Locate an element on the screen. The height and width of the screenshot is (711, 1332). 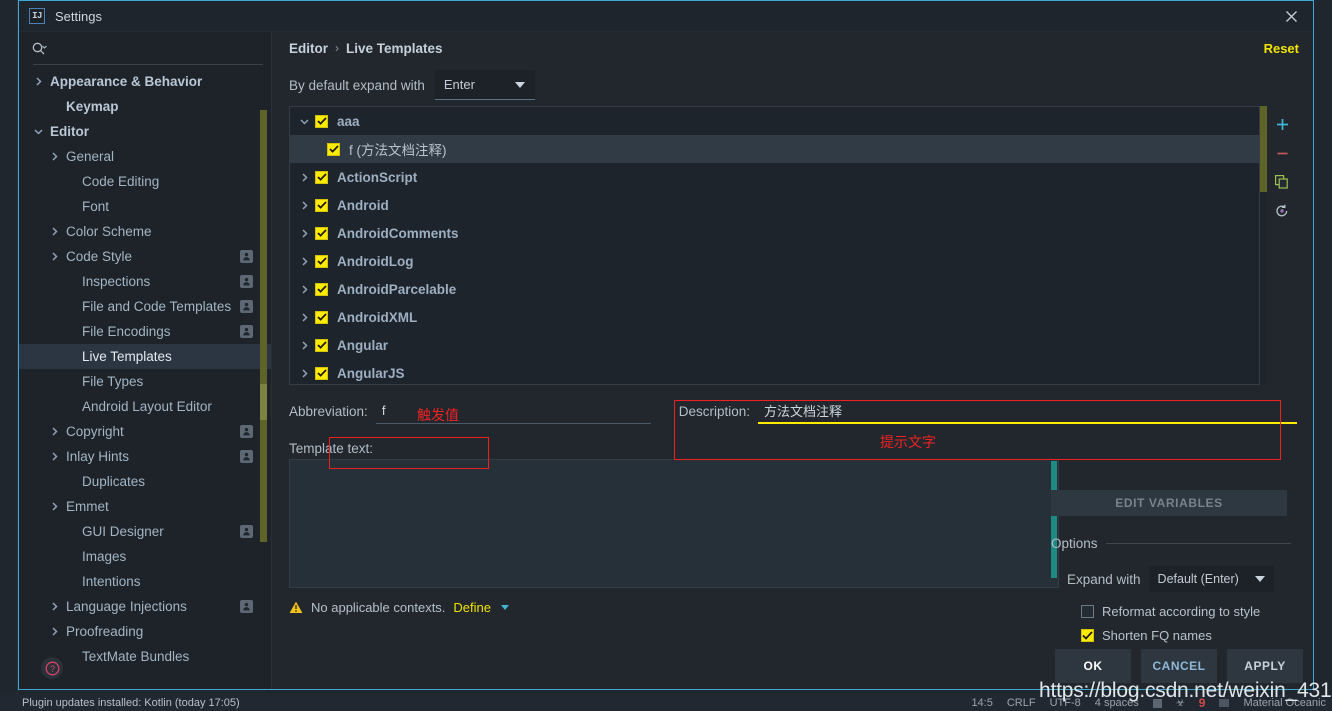
template-text-editor is located at coordinates (674, 523).